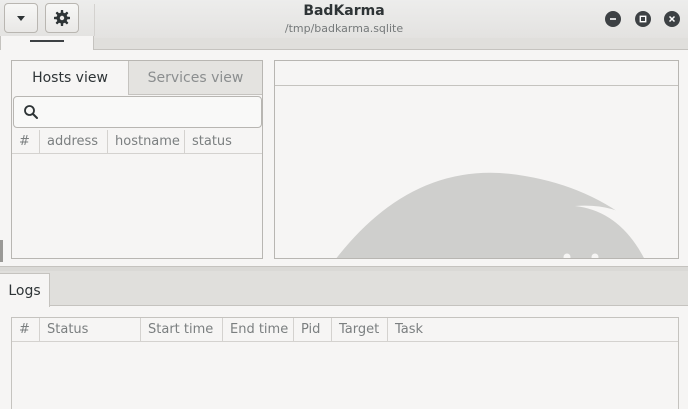 The image size is (688, 409). Describe the element at coordinates (344, 288) in the screenshot. I see `logs-tab-strip` at that location.